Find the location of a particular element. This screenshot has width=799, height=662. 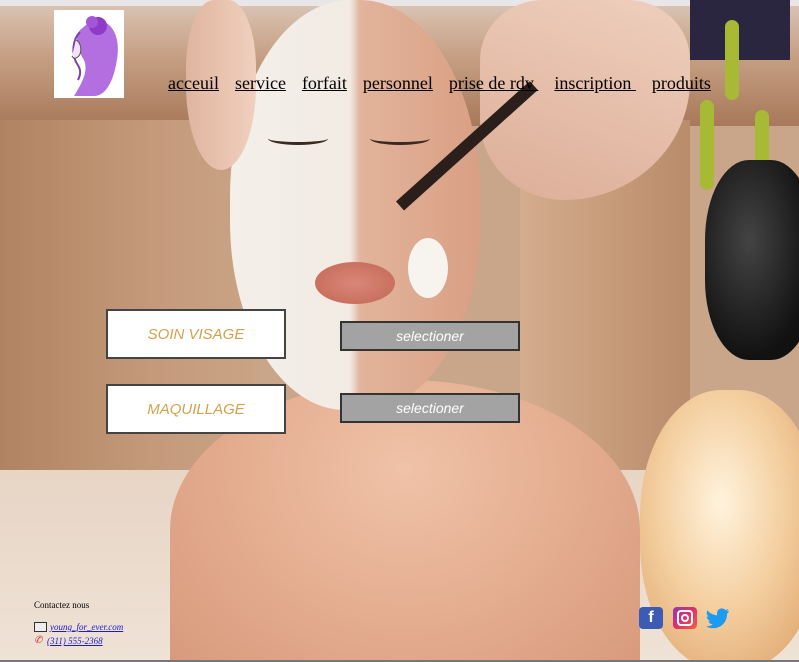

service-card-soin-visage: SOIN VISAGE is located at coordinates (196, 334).